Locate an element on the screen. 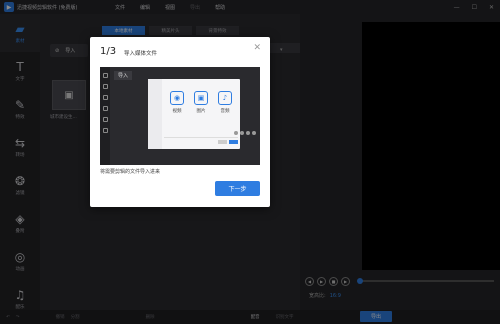 This screenshot has height=324, width=500. mini-option-image: ▣ 图片 is located at coordinates (201, 102).